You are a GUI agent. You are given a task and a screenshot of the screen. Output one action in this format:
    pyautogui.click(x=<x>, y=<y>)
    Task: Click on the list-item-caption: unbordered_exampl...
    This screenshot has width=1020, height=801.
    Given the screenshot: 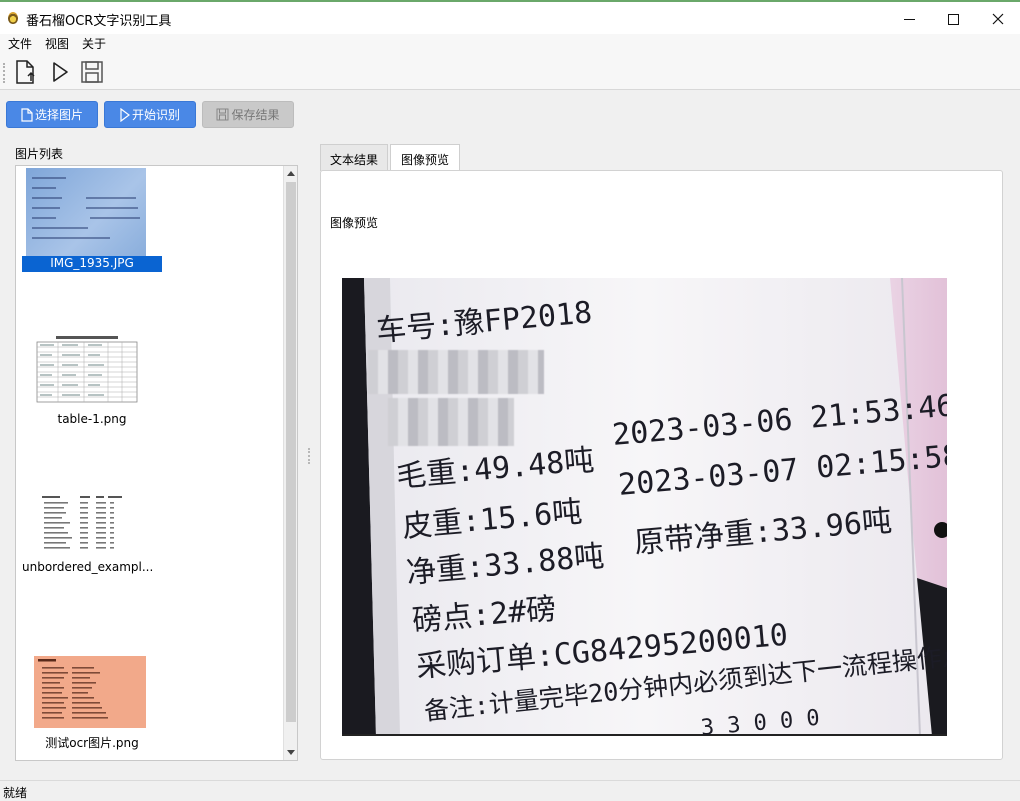 What is the action you would take?
    pyautogui.click(x=88, y=567)
    